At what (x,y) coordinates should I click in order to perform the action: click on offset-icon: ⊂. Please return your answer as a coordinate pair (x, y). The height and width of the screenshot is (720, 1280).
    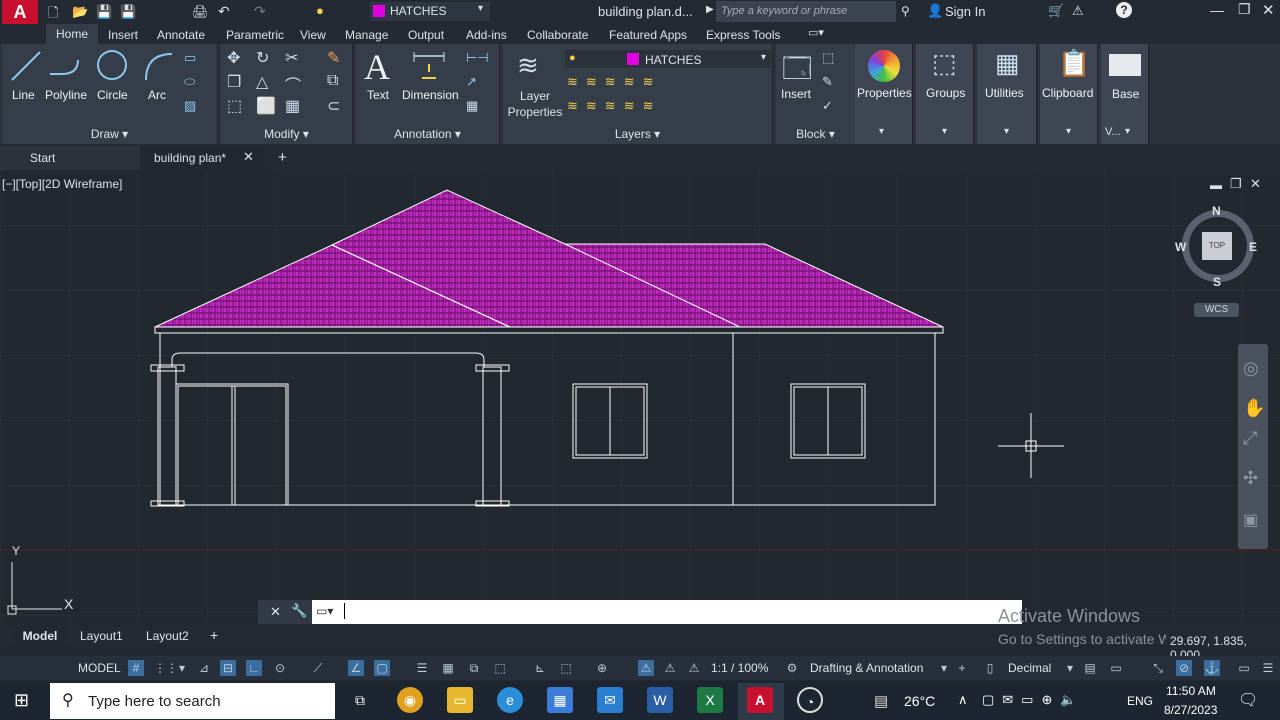
    Looking at the image, I should click on (333, 106).